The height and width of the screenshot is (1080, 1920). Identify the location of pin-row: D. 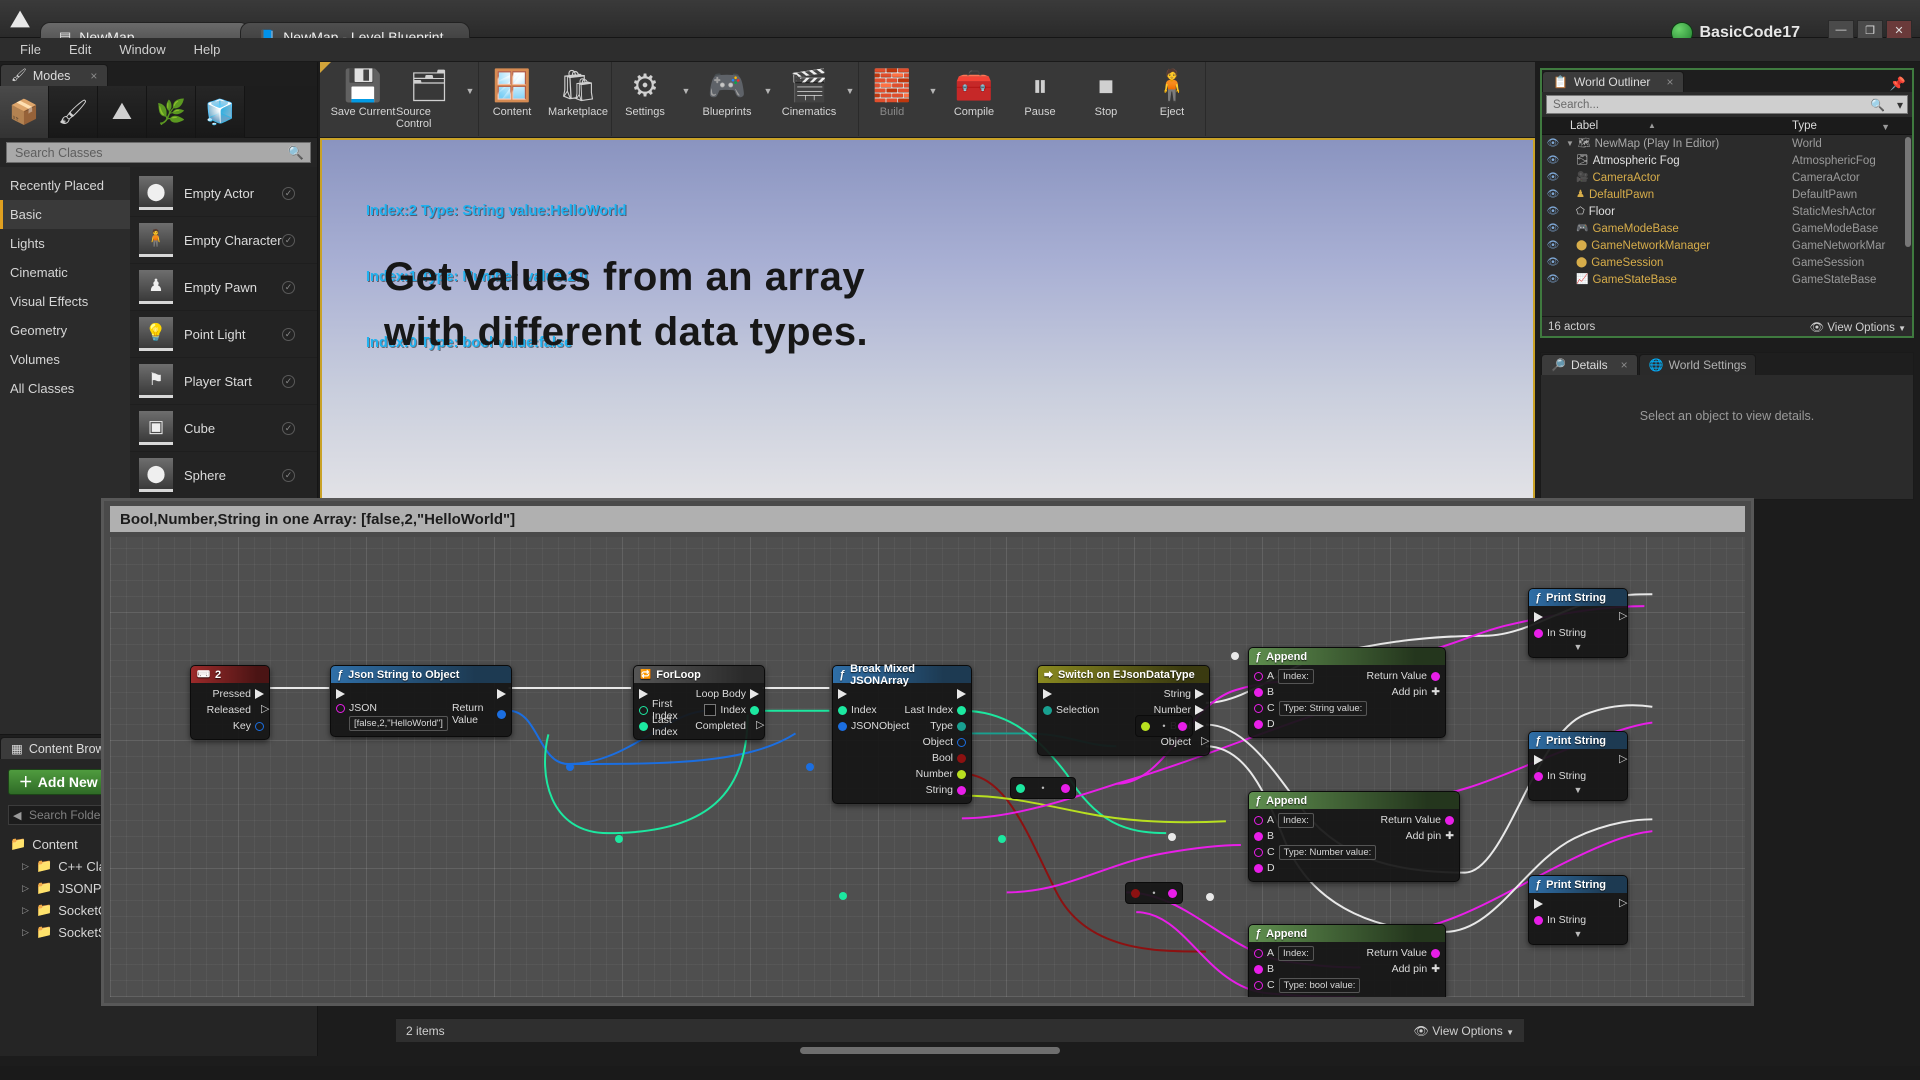
(1347, 724).